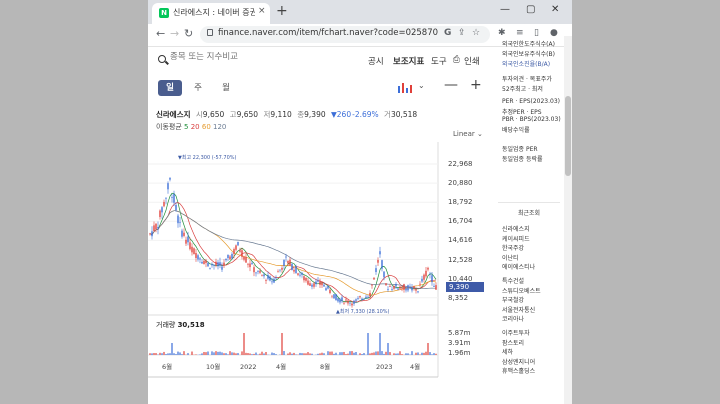 This screenshot has height=404, width=720. What do you see at coordinates (282, 11) in the screenshot?
I see `new-tab-button: +` at bounding box center [282, 11].